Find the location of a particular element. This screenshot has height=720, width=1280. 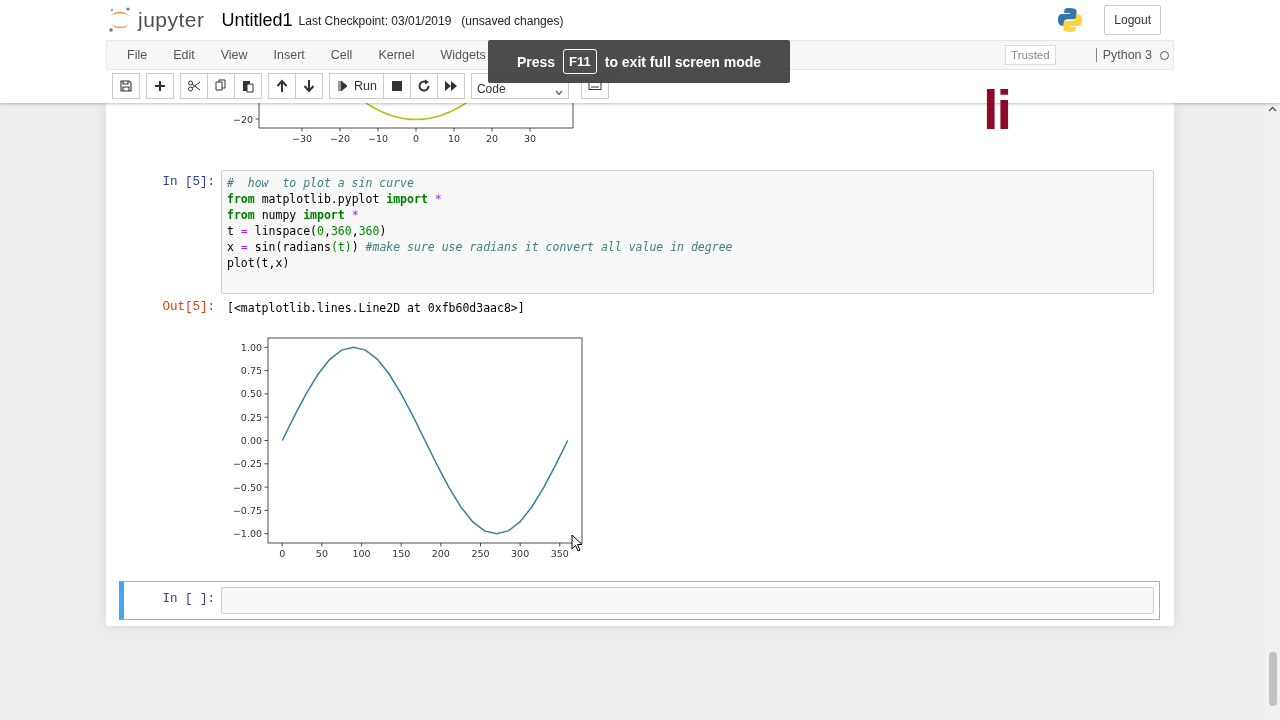

code-line: from numpy import * is located at coordinates (293, 215).